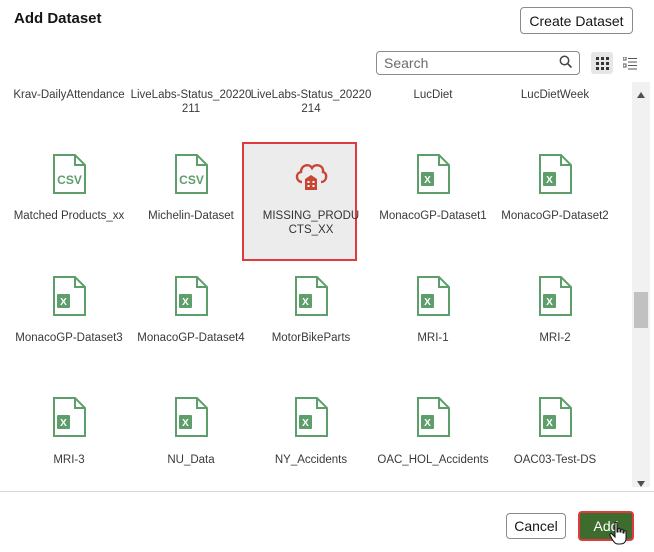  Describe the element at coordinates (630, 63) in the screenshot. I see `list-view-icon` at that location.